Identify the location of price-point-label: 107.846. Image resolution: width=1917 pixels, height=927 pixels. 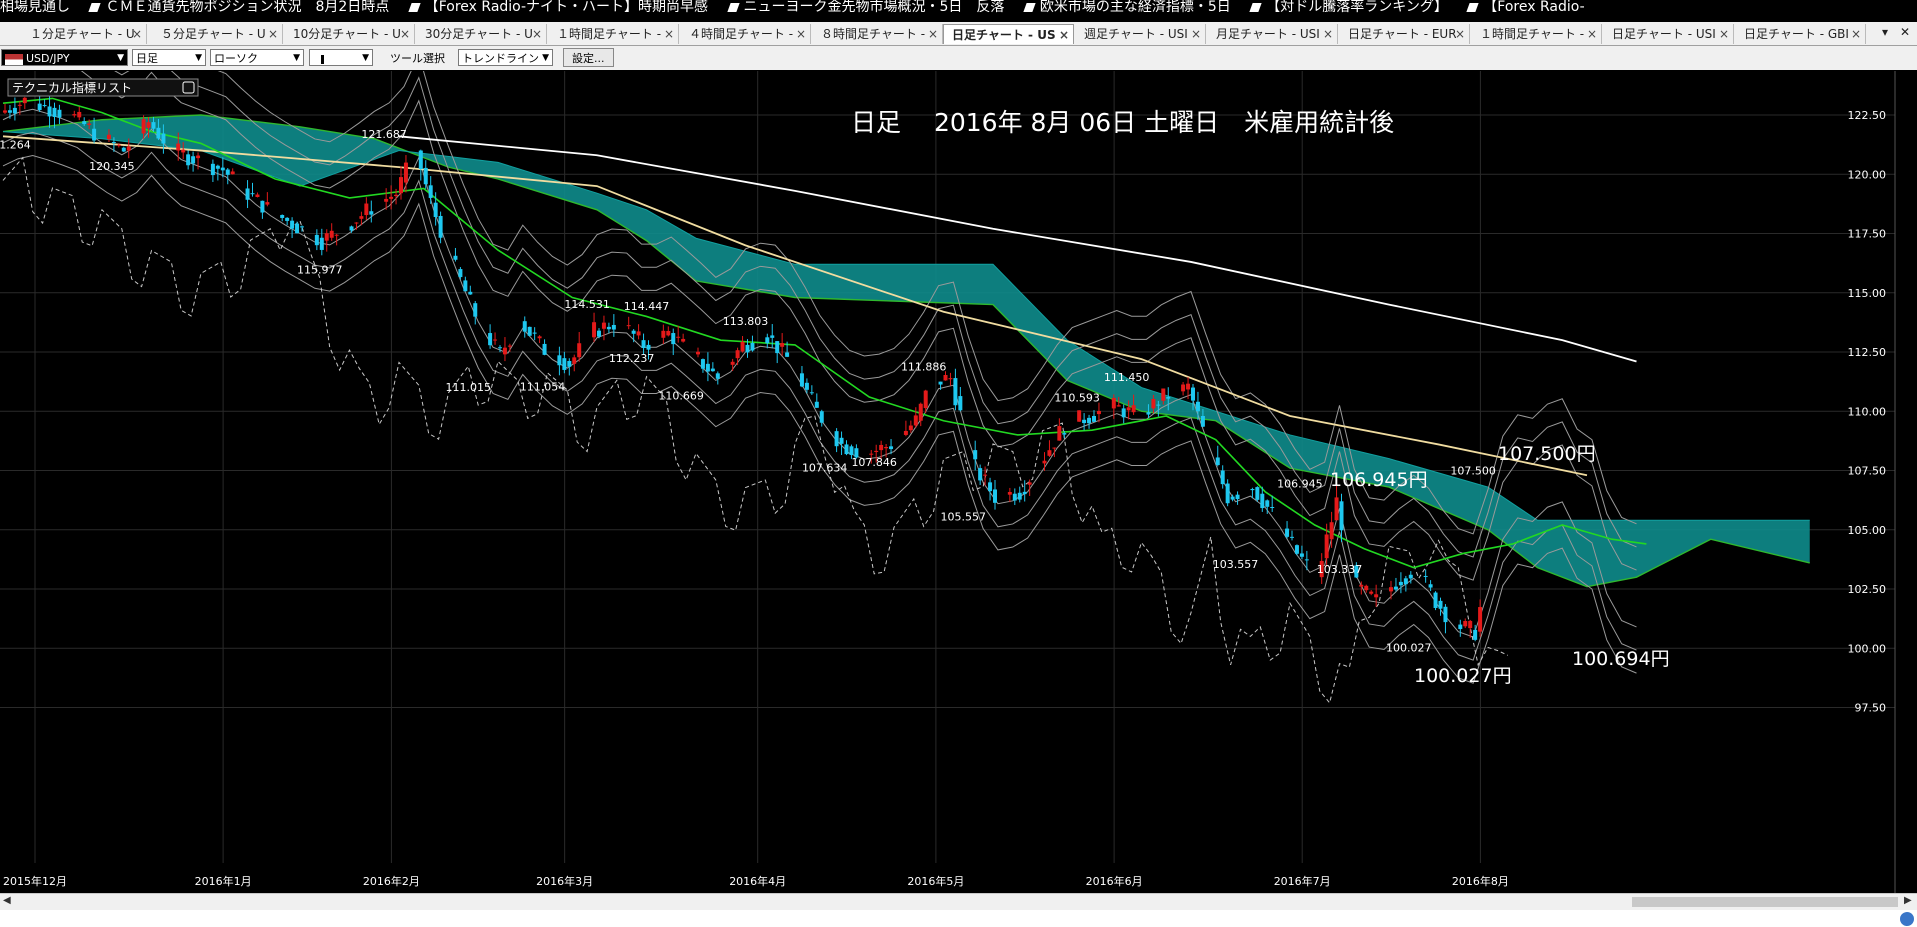
(874, 462).